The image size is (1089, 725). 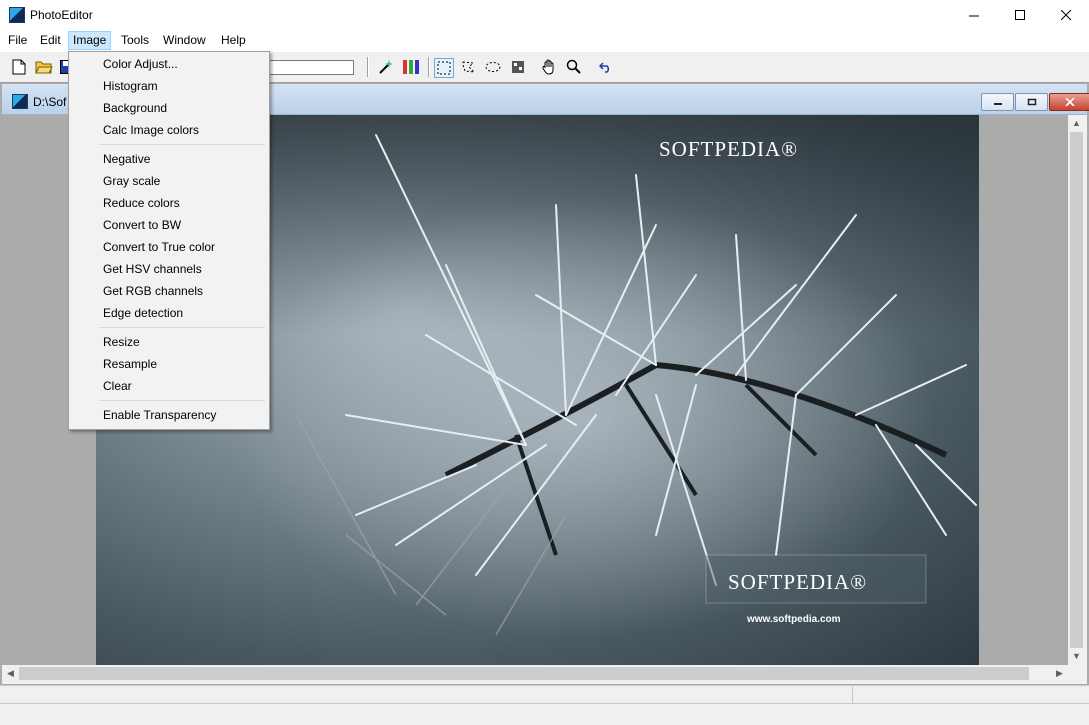 What do you see at coordinates (50, 40) in the screenshot?
I see `menu-edit: Edit` at bounding box center [50, 40].